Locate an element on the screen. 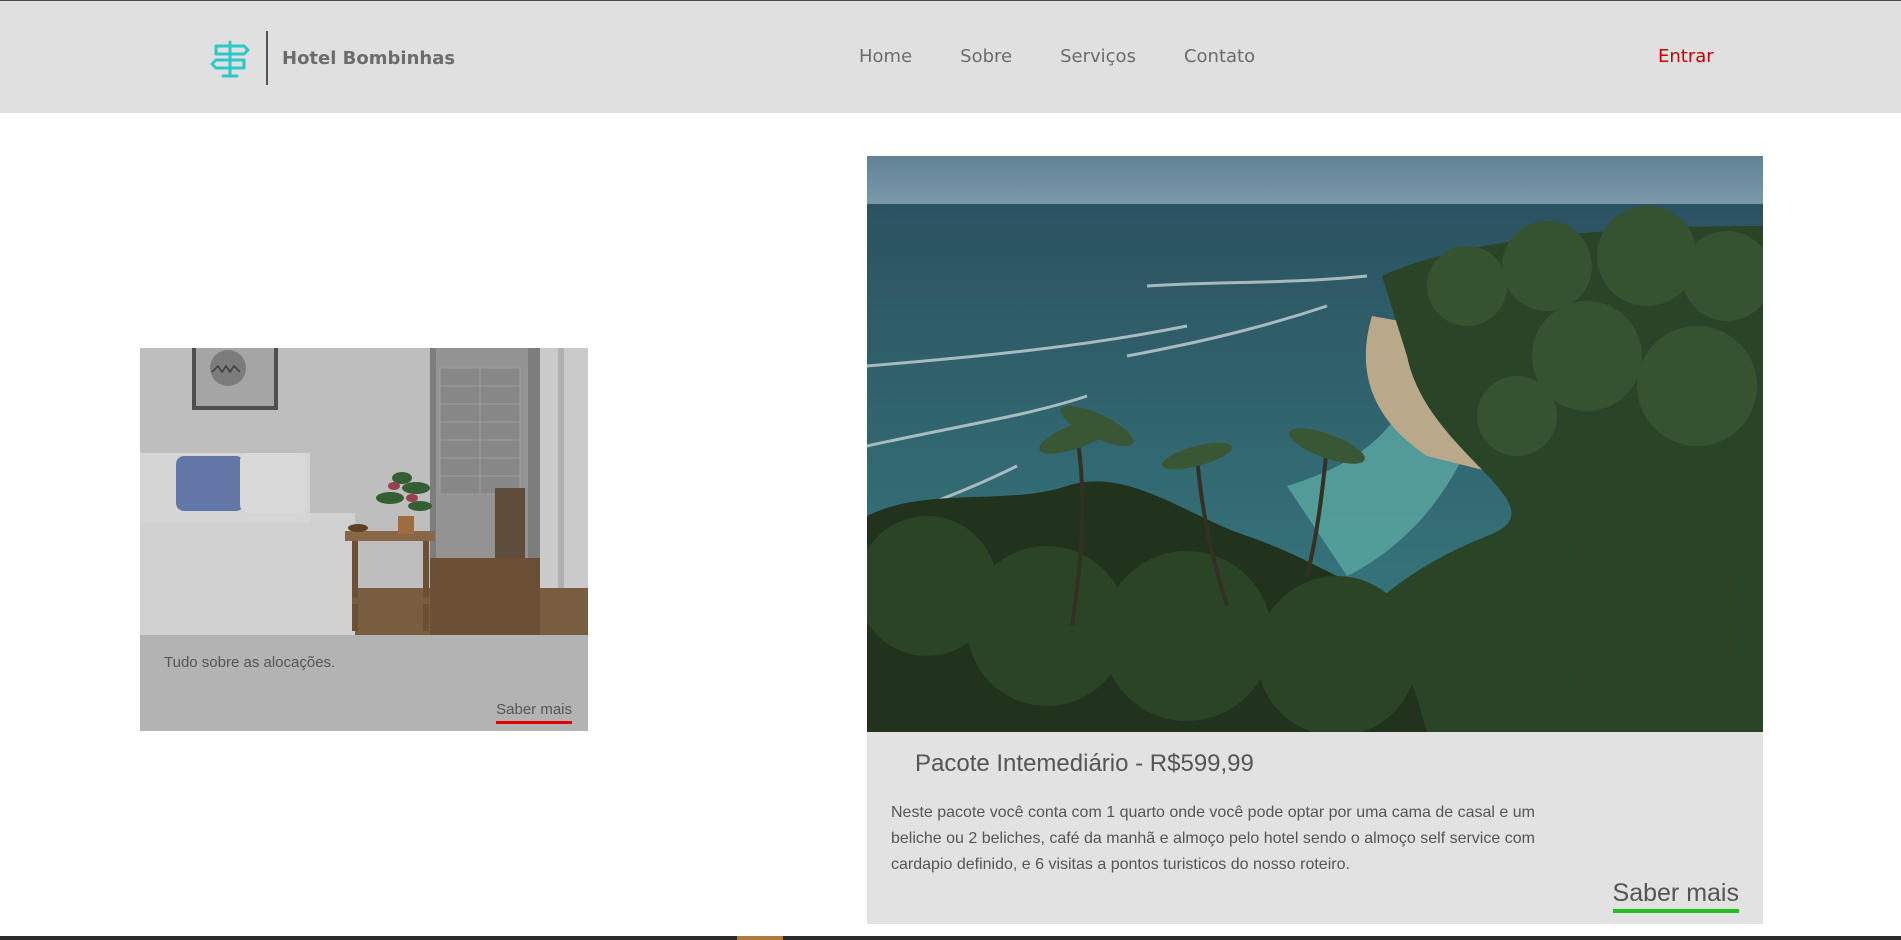 This screenshot has height=940, width=1901. bottom-mark is located at coordinates (760, 938).